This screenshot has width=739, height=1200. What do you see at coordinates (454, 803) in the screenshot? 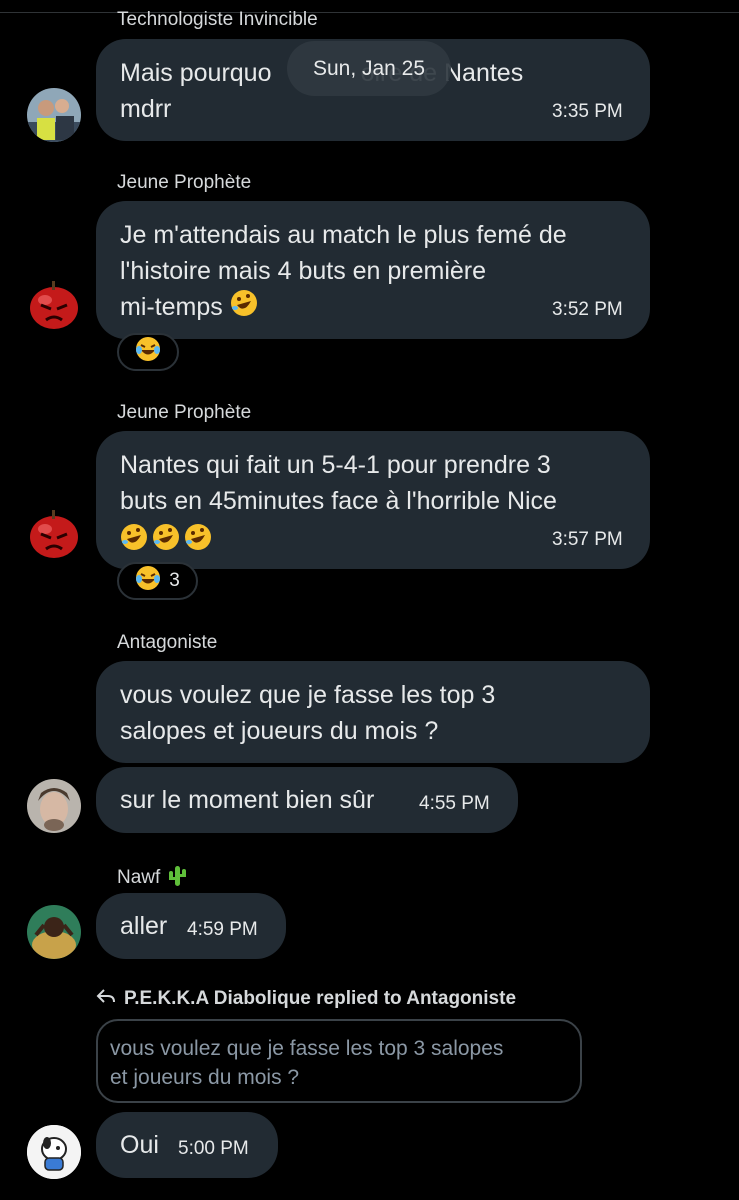
I see `message-time: 4:55 PM` at bounding box center [454, 803].